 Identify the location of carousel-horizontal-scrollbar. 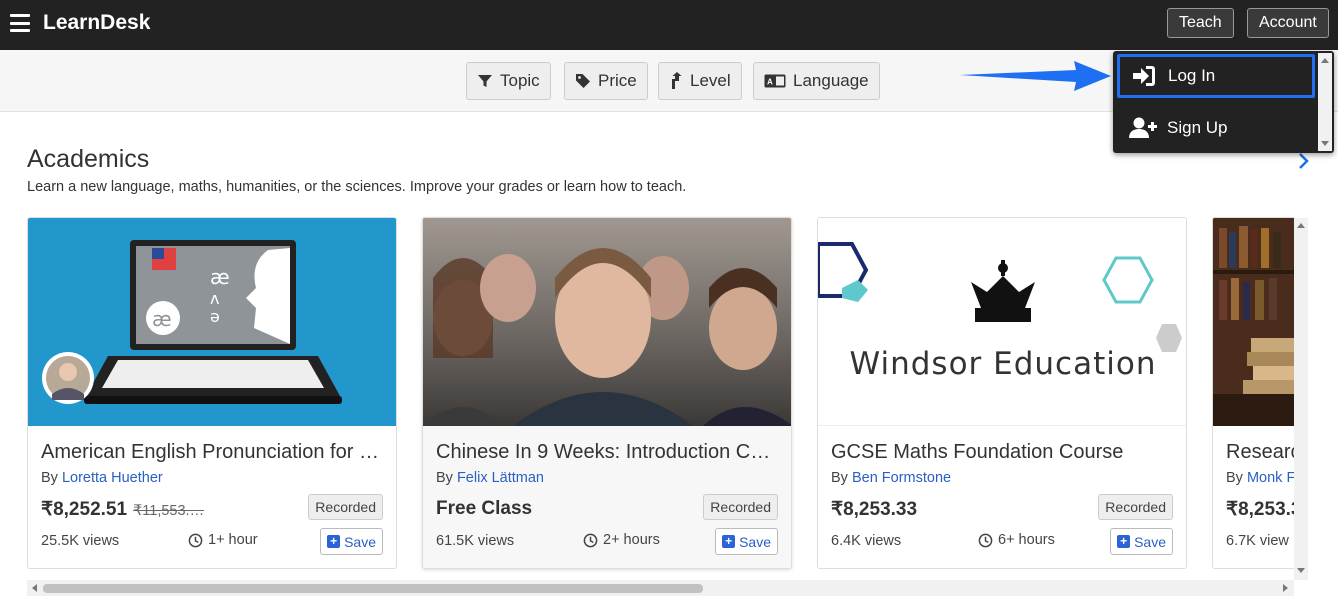
(660, 588).